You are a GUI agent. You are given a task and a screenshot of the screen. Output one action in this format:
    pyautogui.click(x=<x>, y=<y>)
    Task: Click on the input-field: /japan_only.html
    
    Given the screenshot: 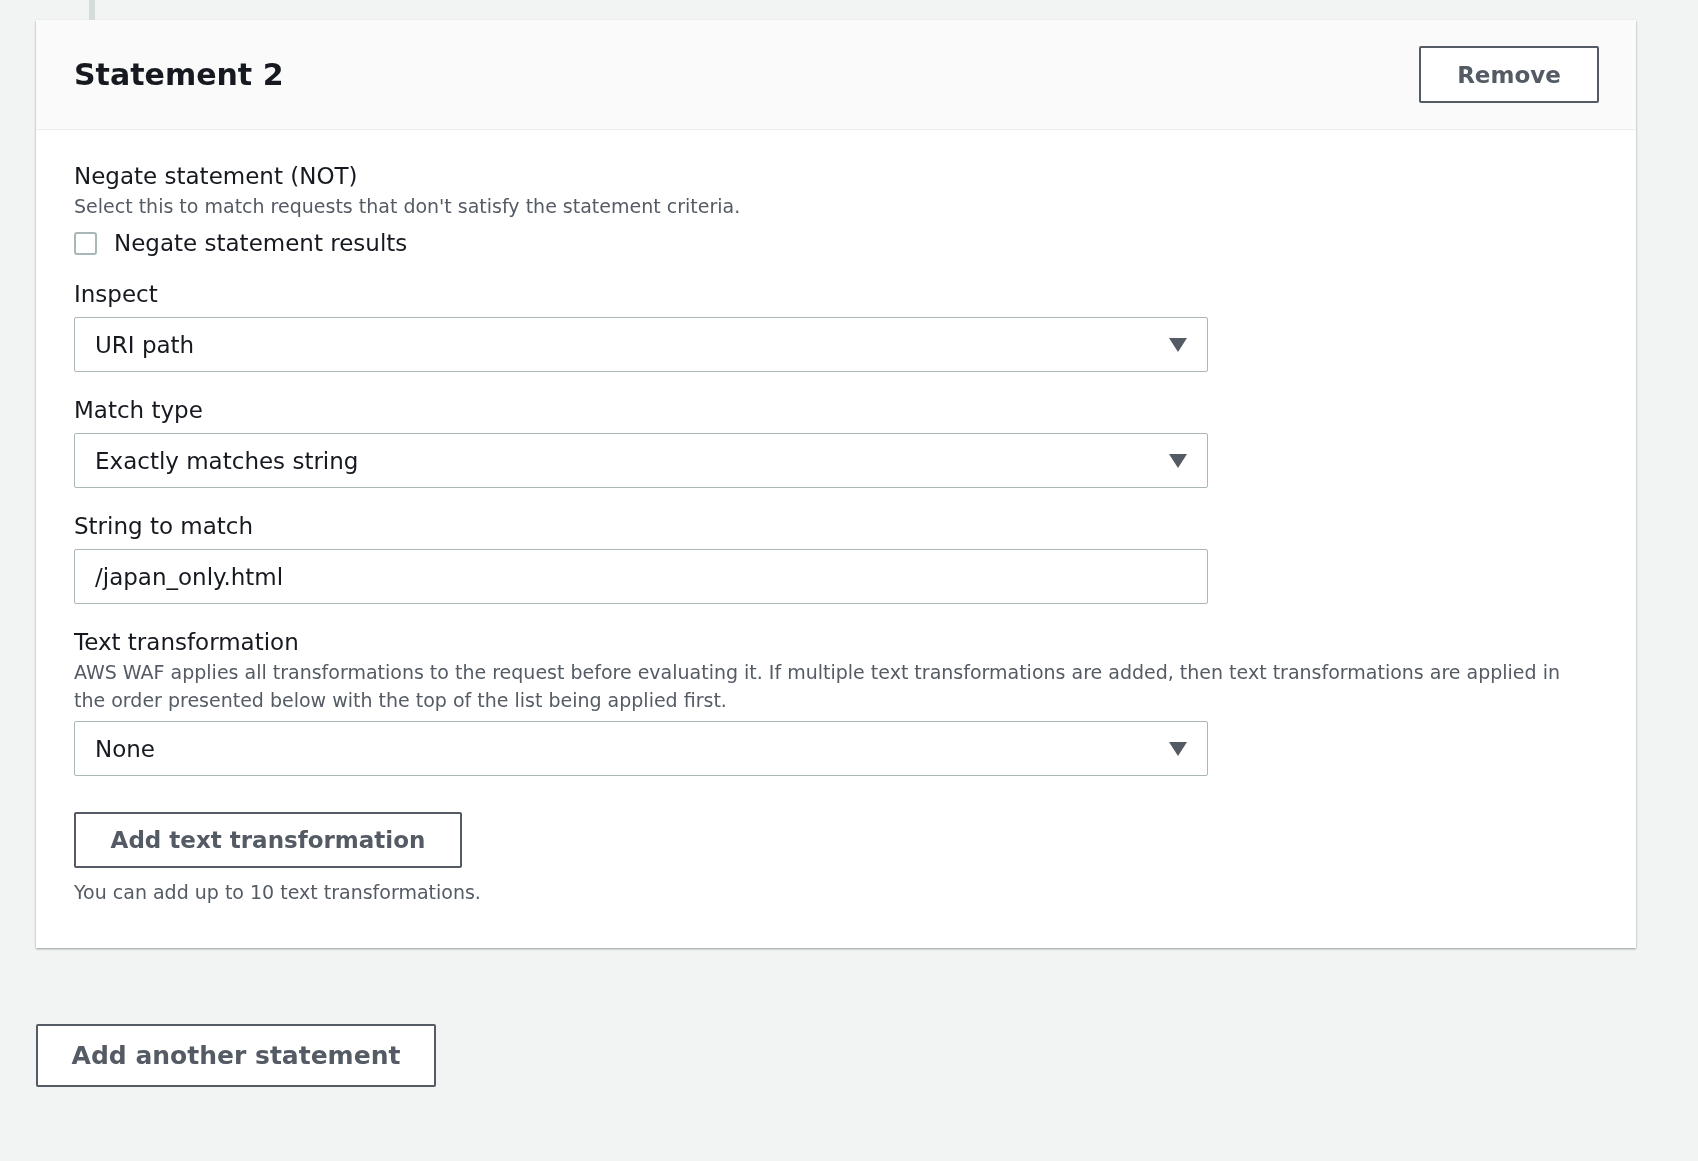 What is the action you would take?
    pyautogui.click(x=641, y=576)
    